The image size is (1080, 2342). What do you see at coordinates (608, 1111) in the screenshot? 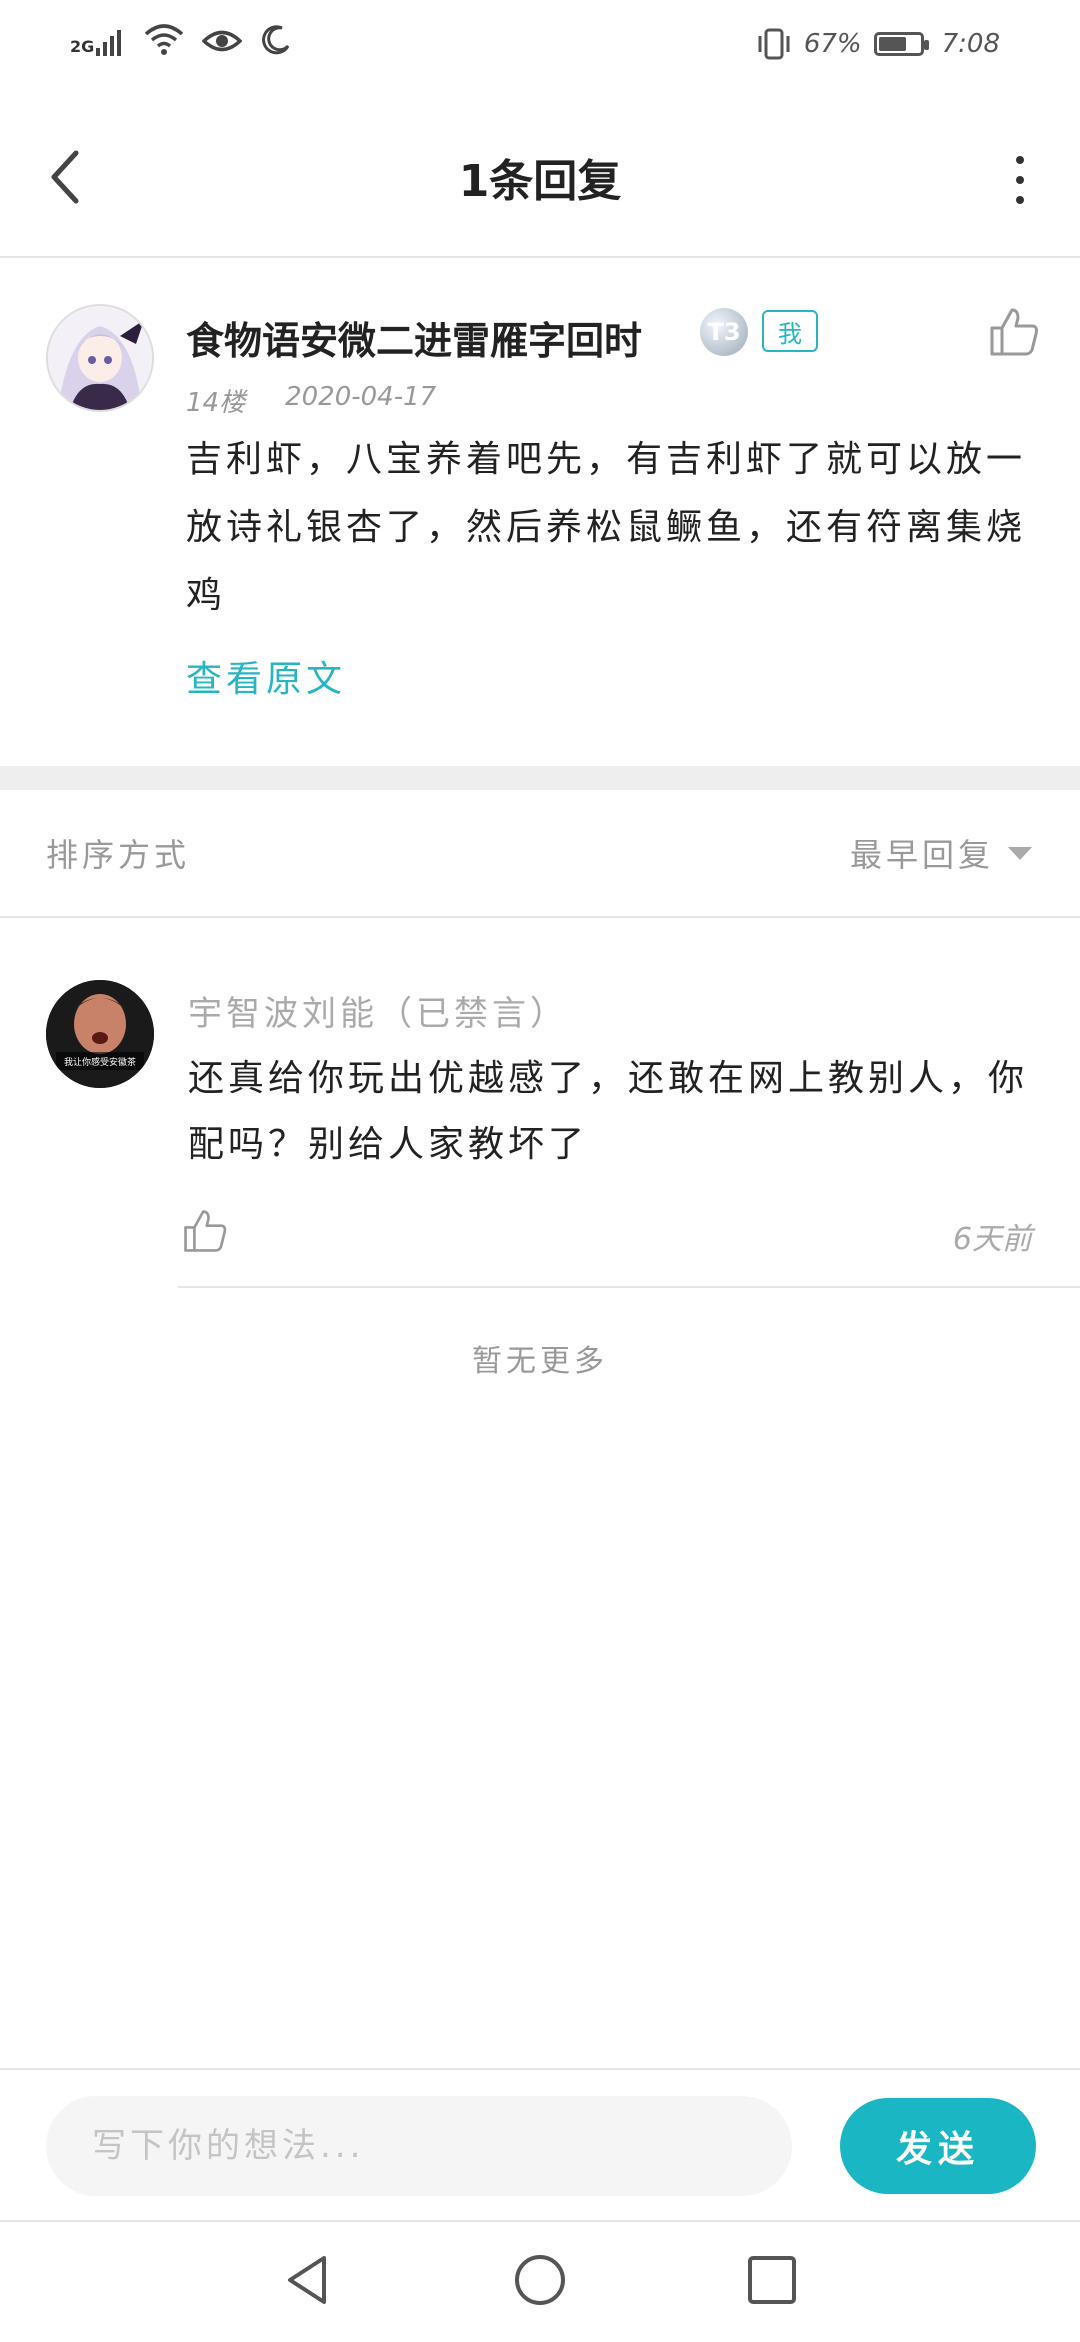
I see `reply-content: 还真给你玩出优越感了，还敢在网上教别人，你配吗？别给人家教坏了` at bounding box center [608, 1111].